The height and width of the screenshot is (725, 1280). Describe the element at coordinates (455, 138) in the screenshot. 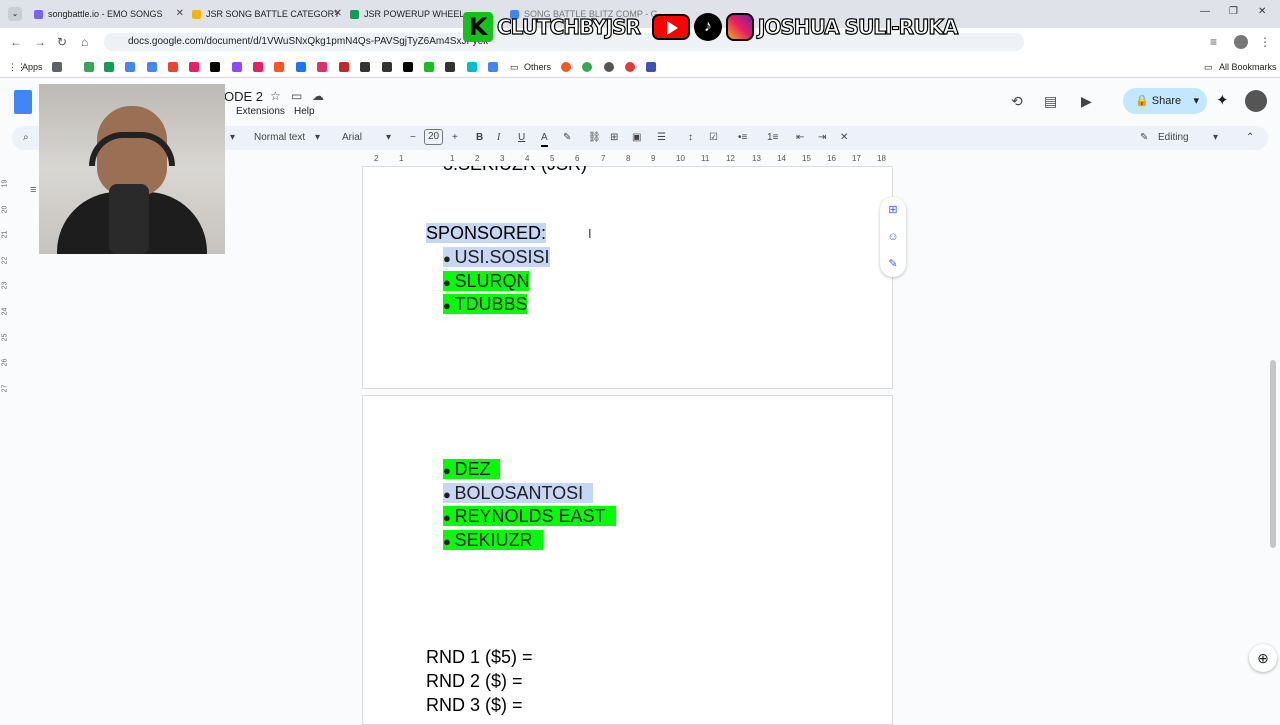

I see `increase-font-icon: +` at that location.